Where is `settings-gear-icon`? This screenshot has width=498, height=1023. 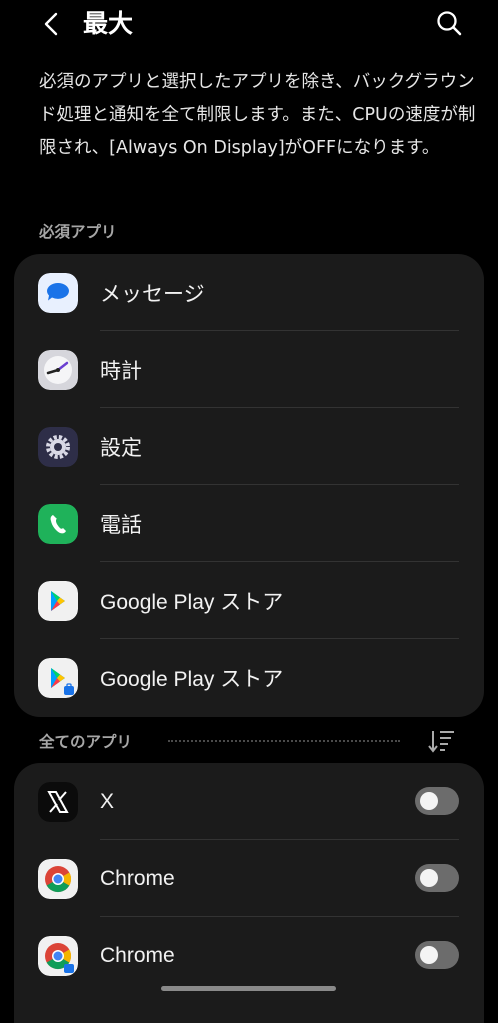
settings-gear-icon is located at coordinates (58, 447).